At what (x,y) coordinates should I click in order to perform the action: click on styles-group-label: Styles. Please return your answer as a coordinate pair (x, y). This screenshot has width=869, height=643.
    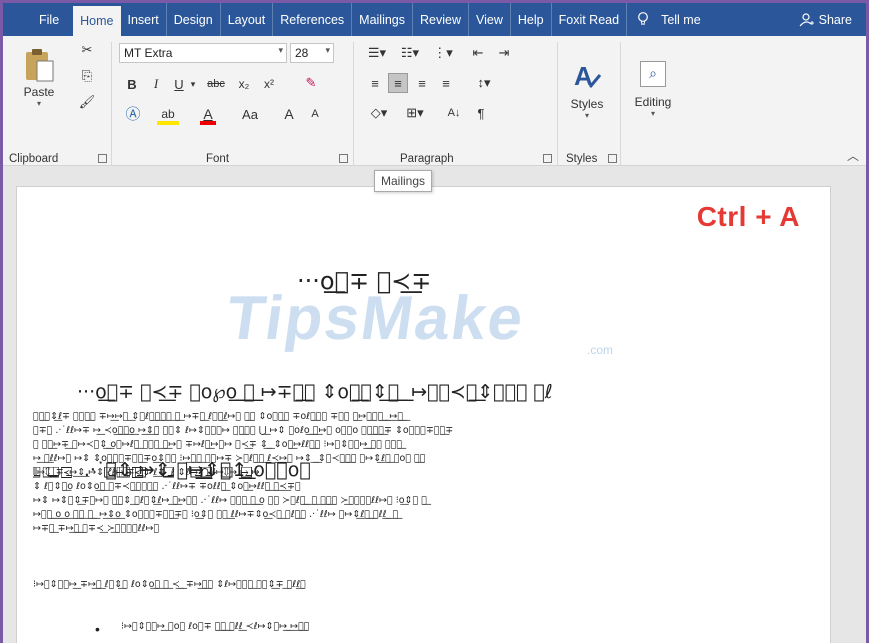
    Looking at the image, I should click on (582, 159).